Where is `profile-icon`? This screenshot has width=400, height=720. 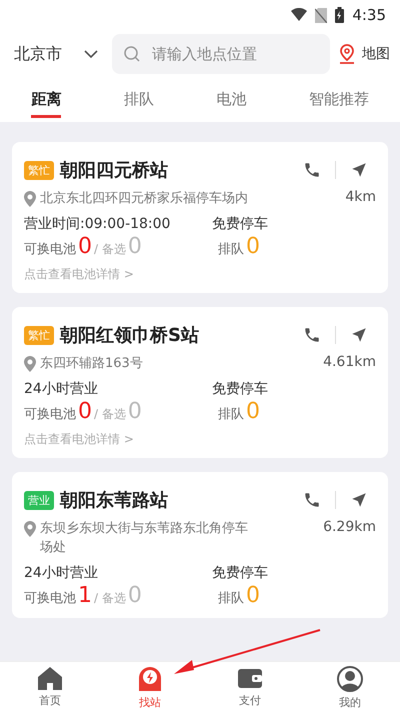 profile-icon is located at coordinates (350, 679).